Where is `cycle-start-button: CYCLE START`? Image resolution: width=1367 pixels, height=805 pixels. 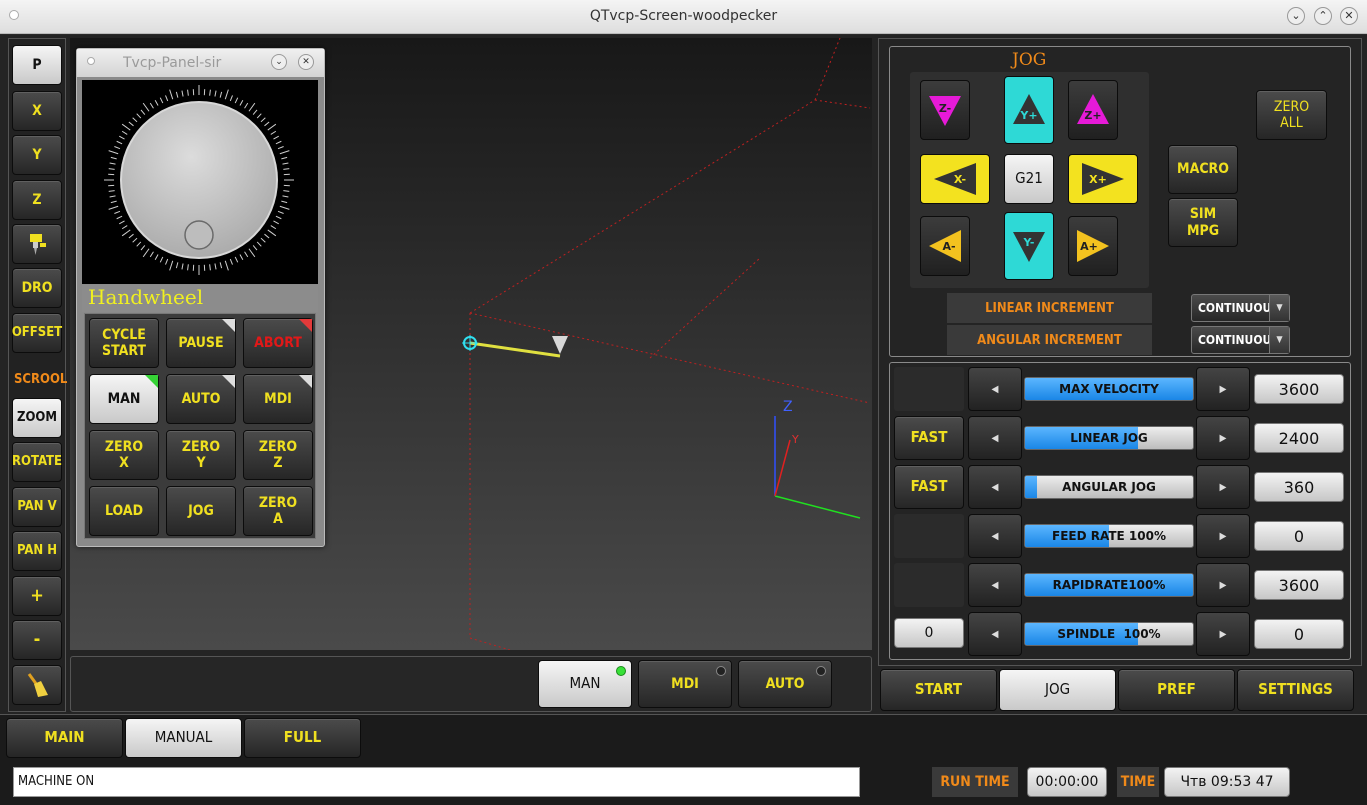
cycle-start-button: CYCLE START is located at coordinates (124, 343).